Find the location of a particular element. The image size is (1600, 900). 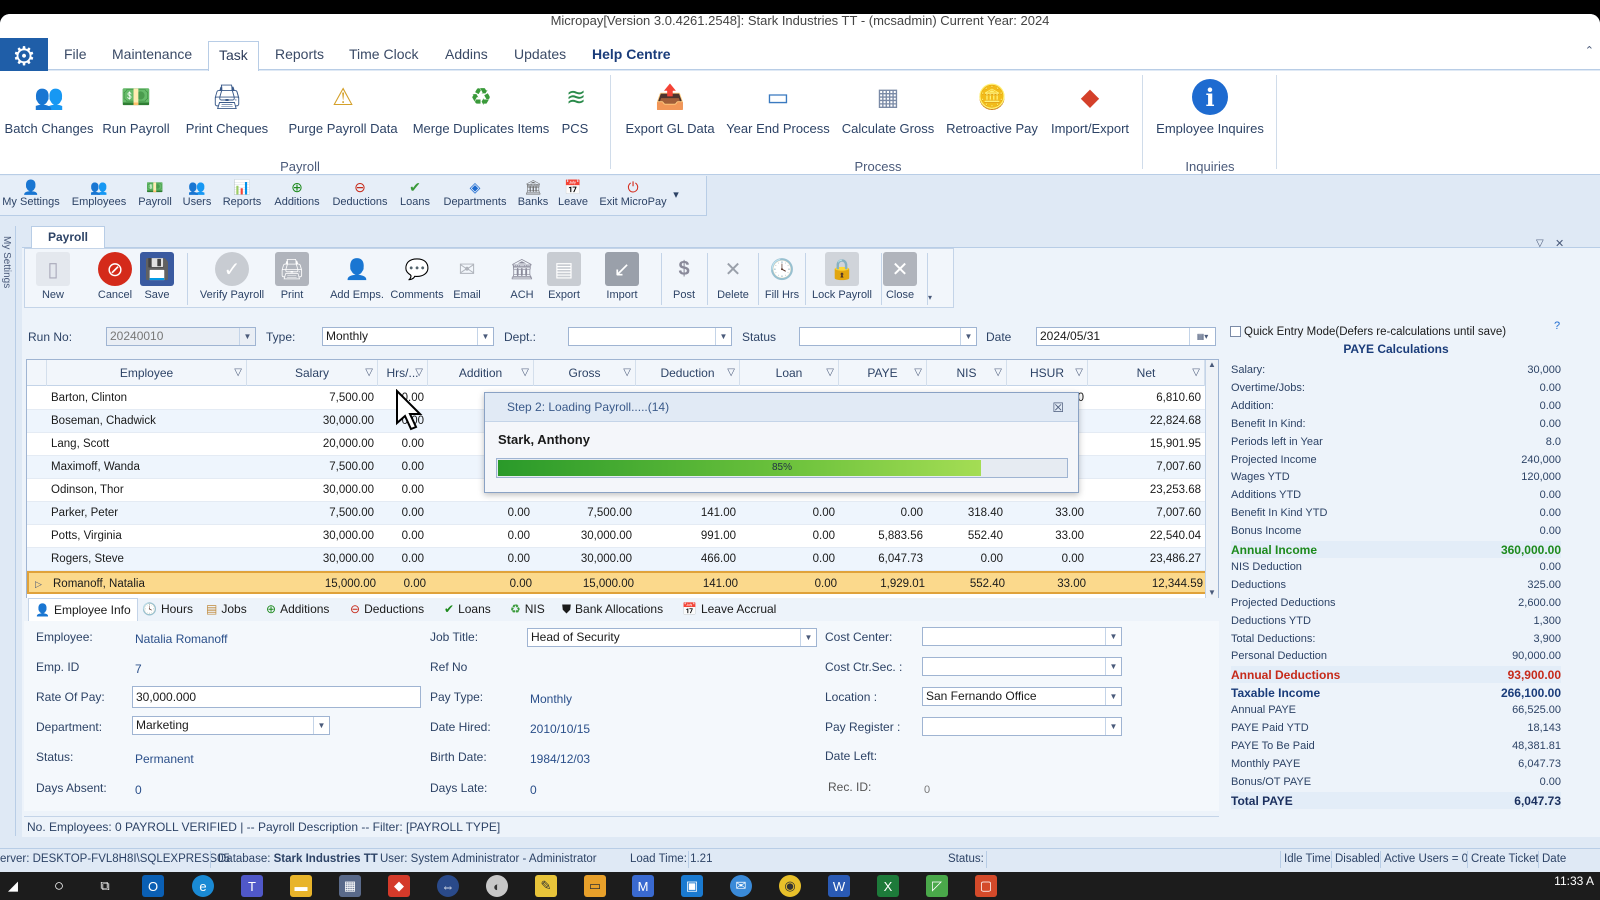

type-select: Monthly ▼ is located at coordinates (408, 336).